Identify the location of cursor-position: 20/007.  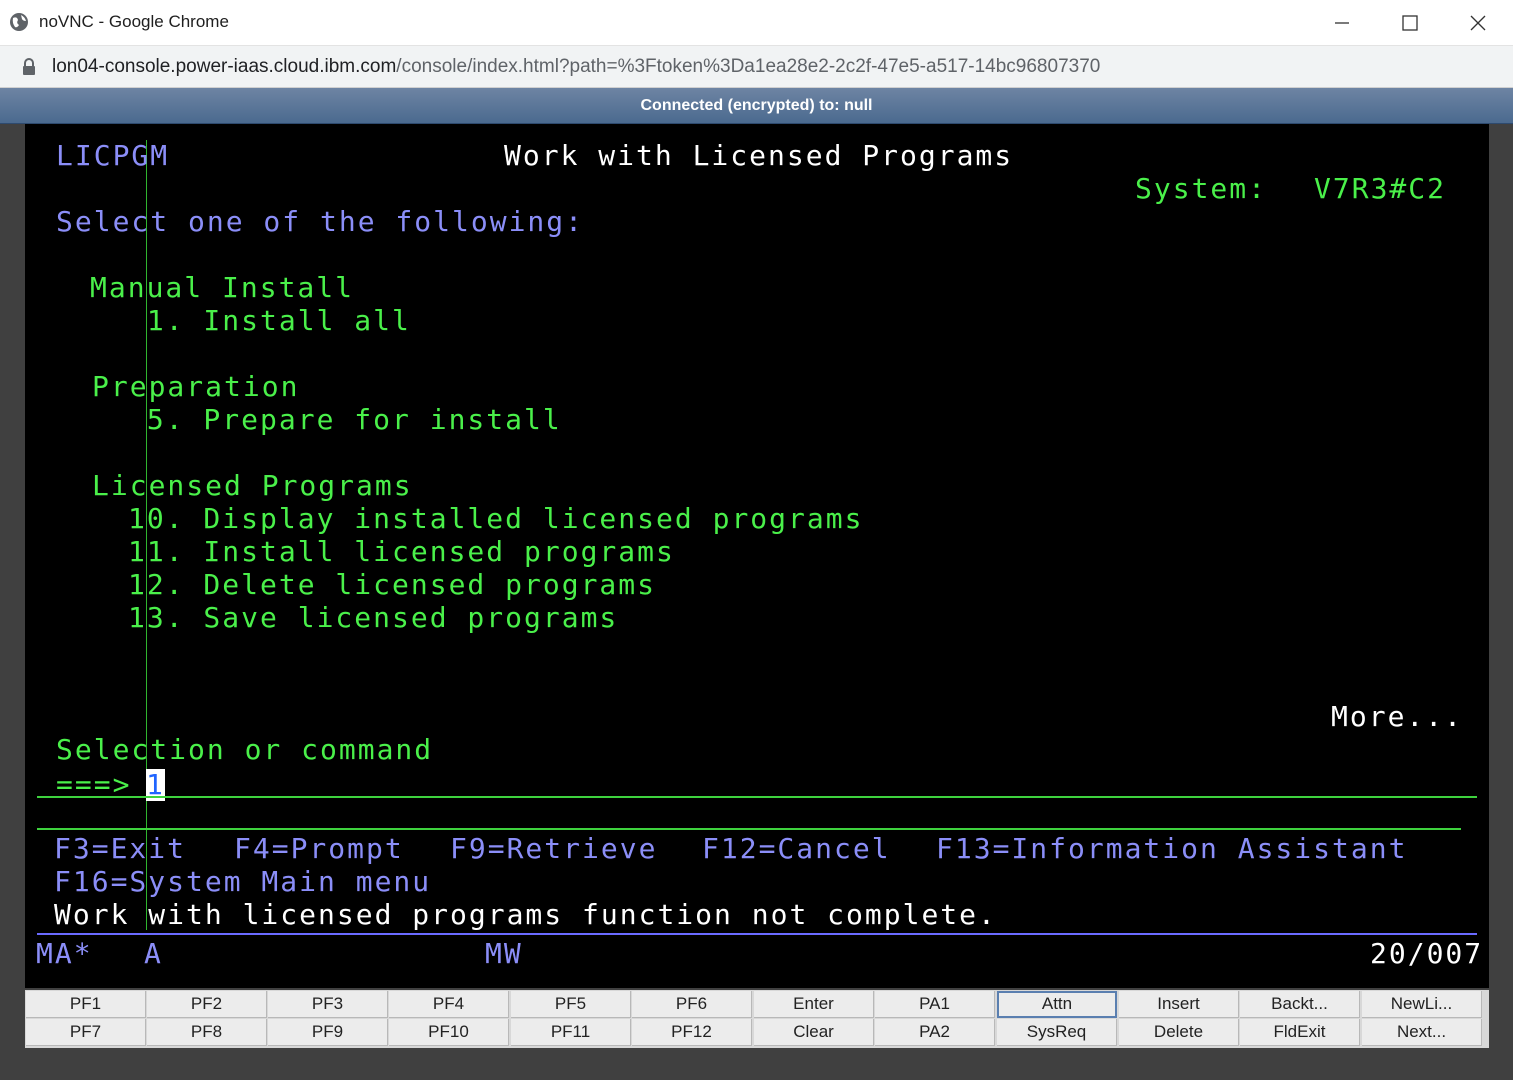
(1427, 953).